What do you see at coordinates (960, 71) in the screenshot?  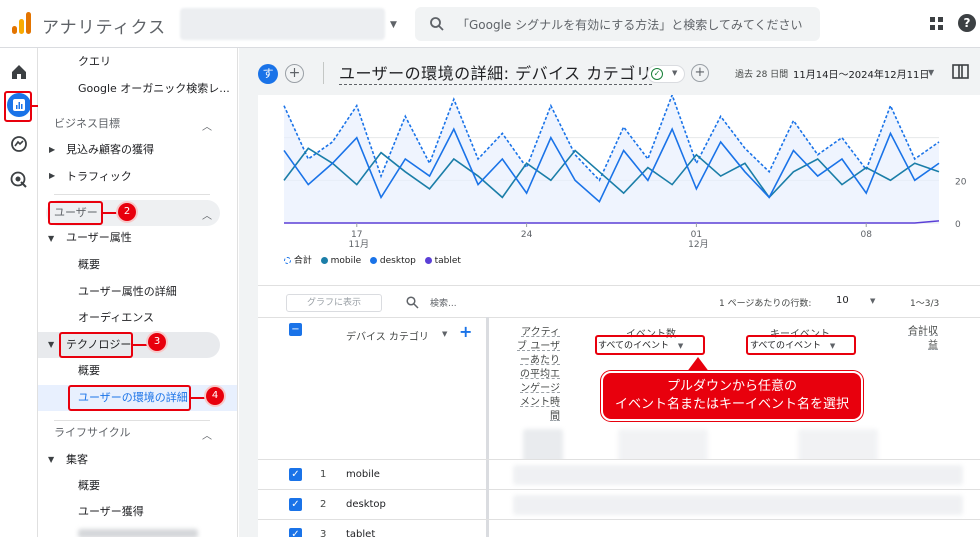 I see `panel-toggle-icon` at bounding box center [960, 71].